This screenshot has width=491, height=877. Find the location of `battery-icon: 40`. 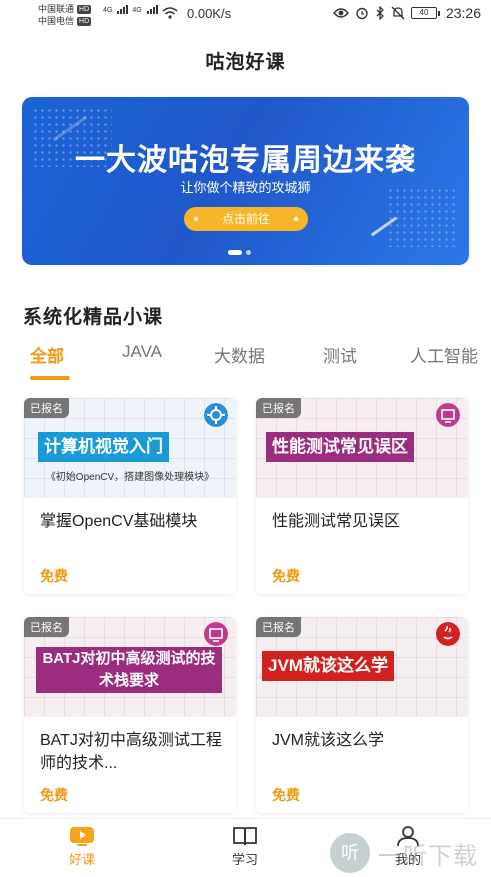

battery-icon: 40 is located at coordinates (425, 13).